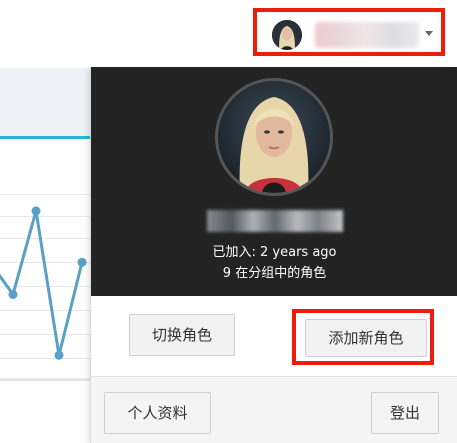  Describe the element at coordinates (50, 102) in the screenshot. I see `background-header` at that location.